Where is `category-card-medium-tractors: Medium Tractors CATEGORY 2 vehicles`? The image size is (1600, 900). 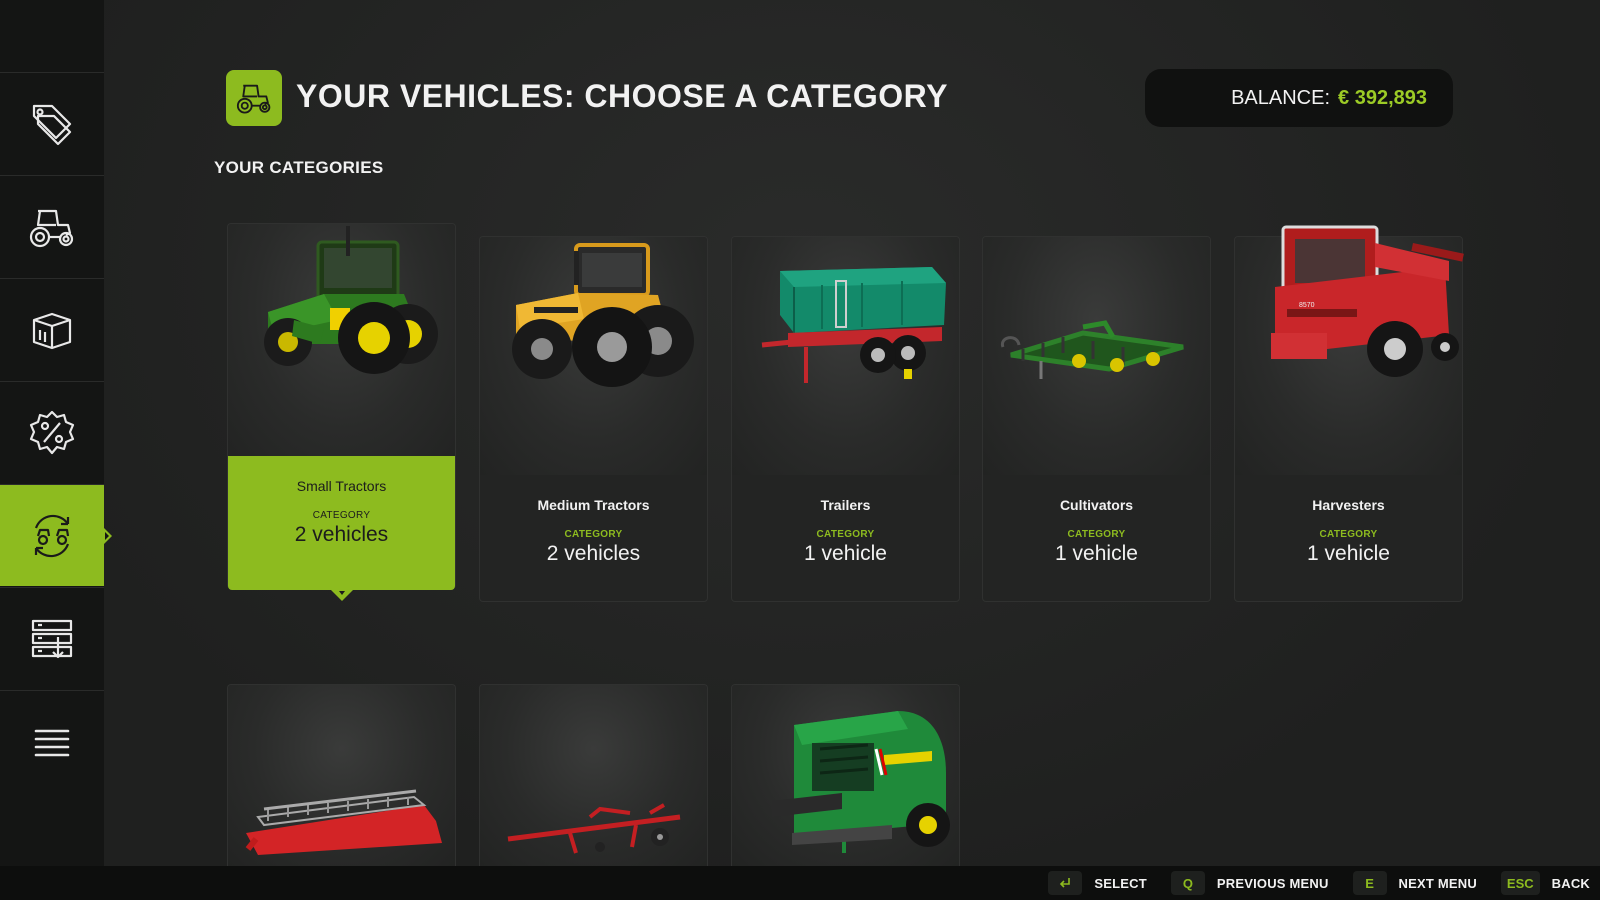 category-card-medium-tractors: Medium Tractors CATEGORY 2 vehicles is located at coordinates (593, 419).